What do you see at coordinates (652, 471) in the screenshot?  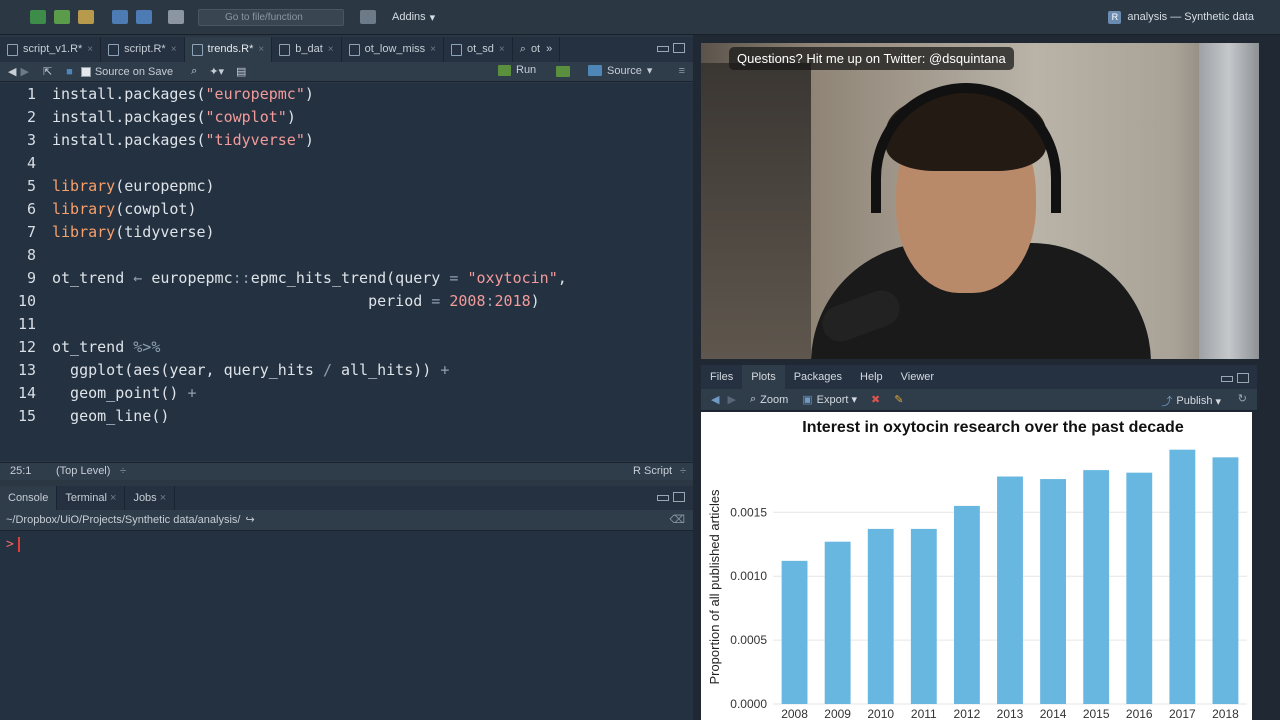 I see `file-type-selector: R Script` at bounding box center [652, 471].